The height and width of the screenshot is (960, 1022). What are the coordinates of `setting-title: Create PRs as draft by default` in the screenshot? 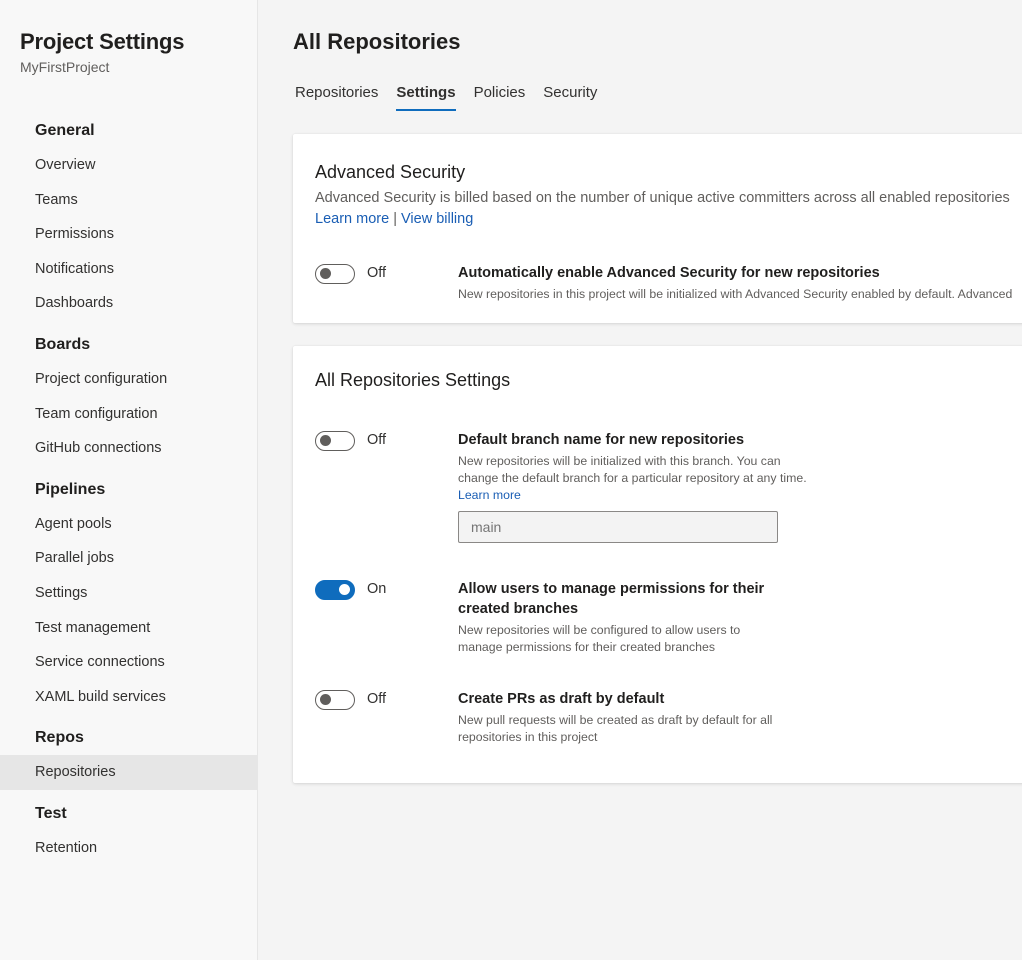 It's located at (561, 699).